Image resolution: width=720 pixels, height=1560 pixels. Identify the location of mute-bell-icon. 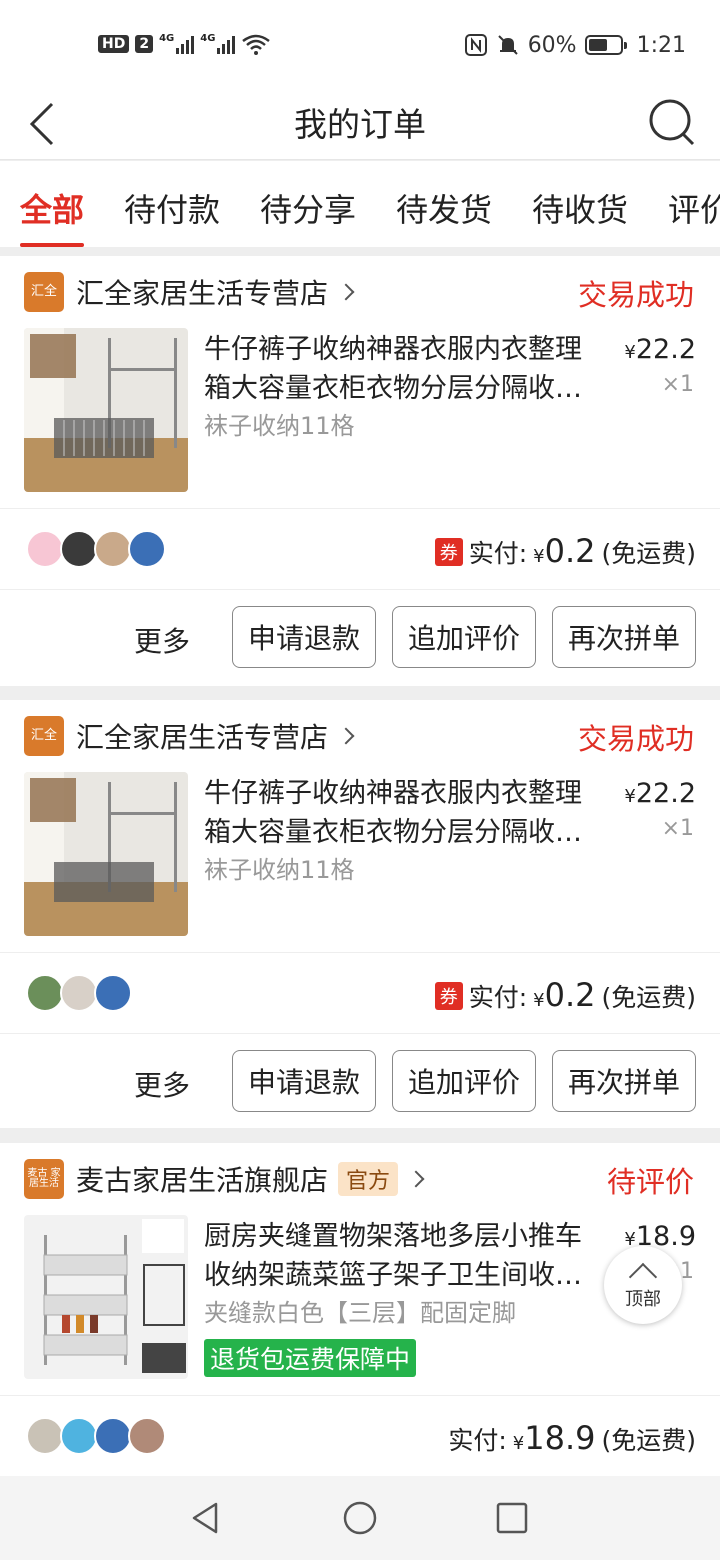
(507, 45).